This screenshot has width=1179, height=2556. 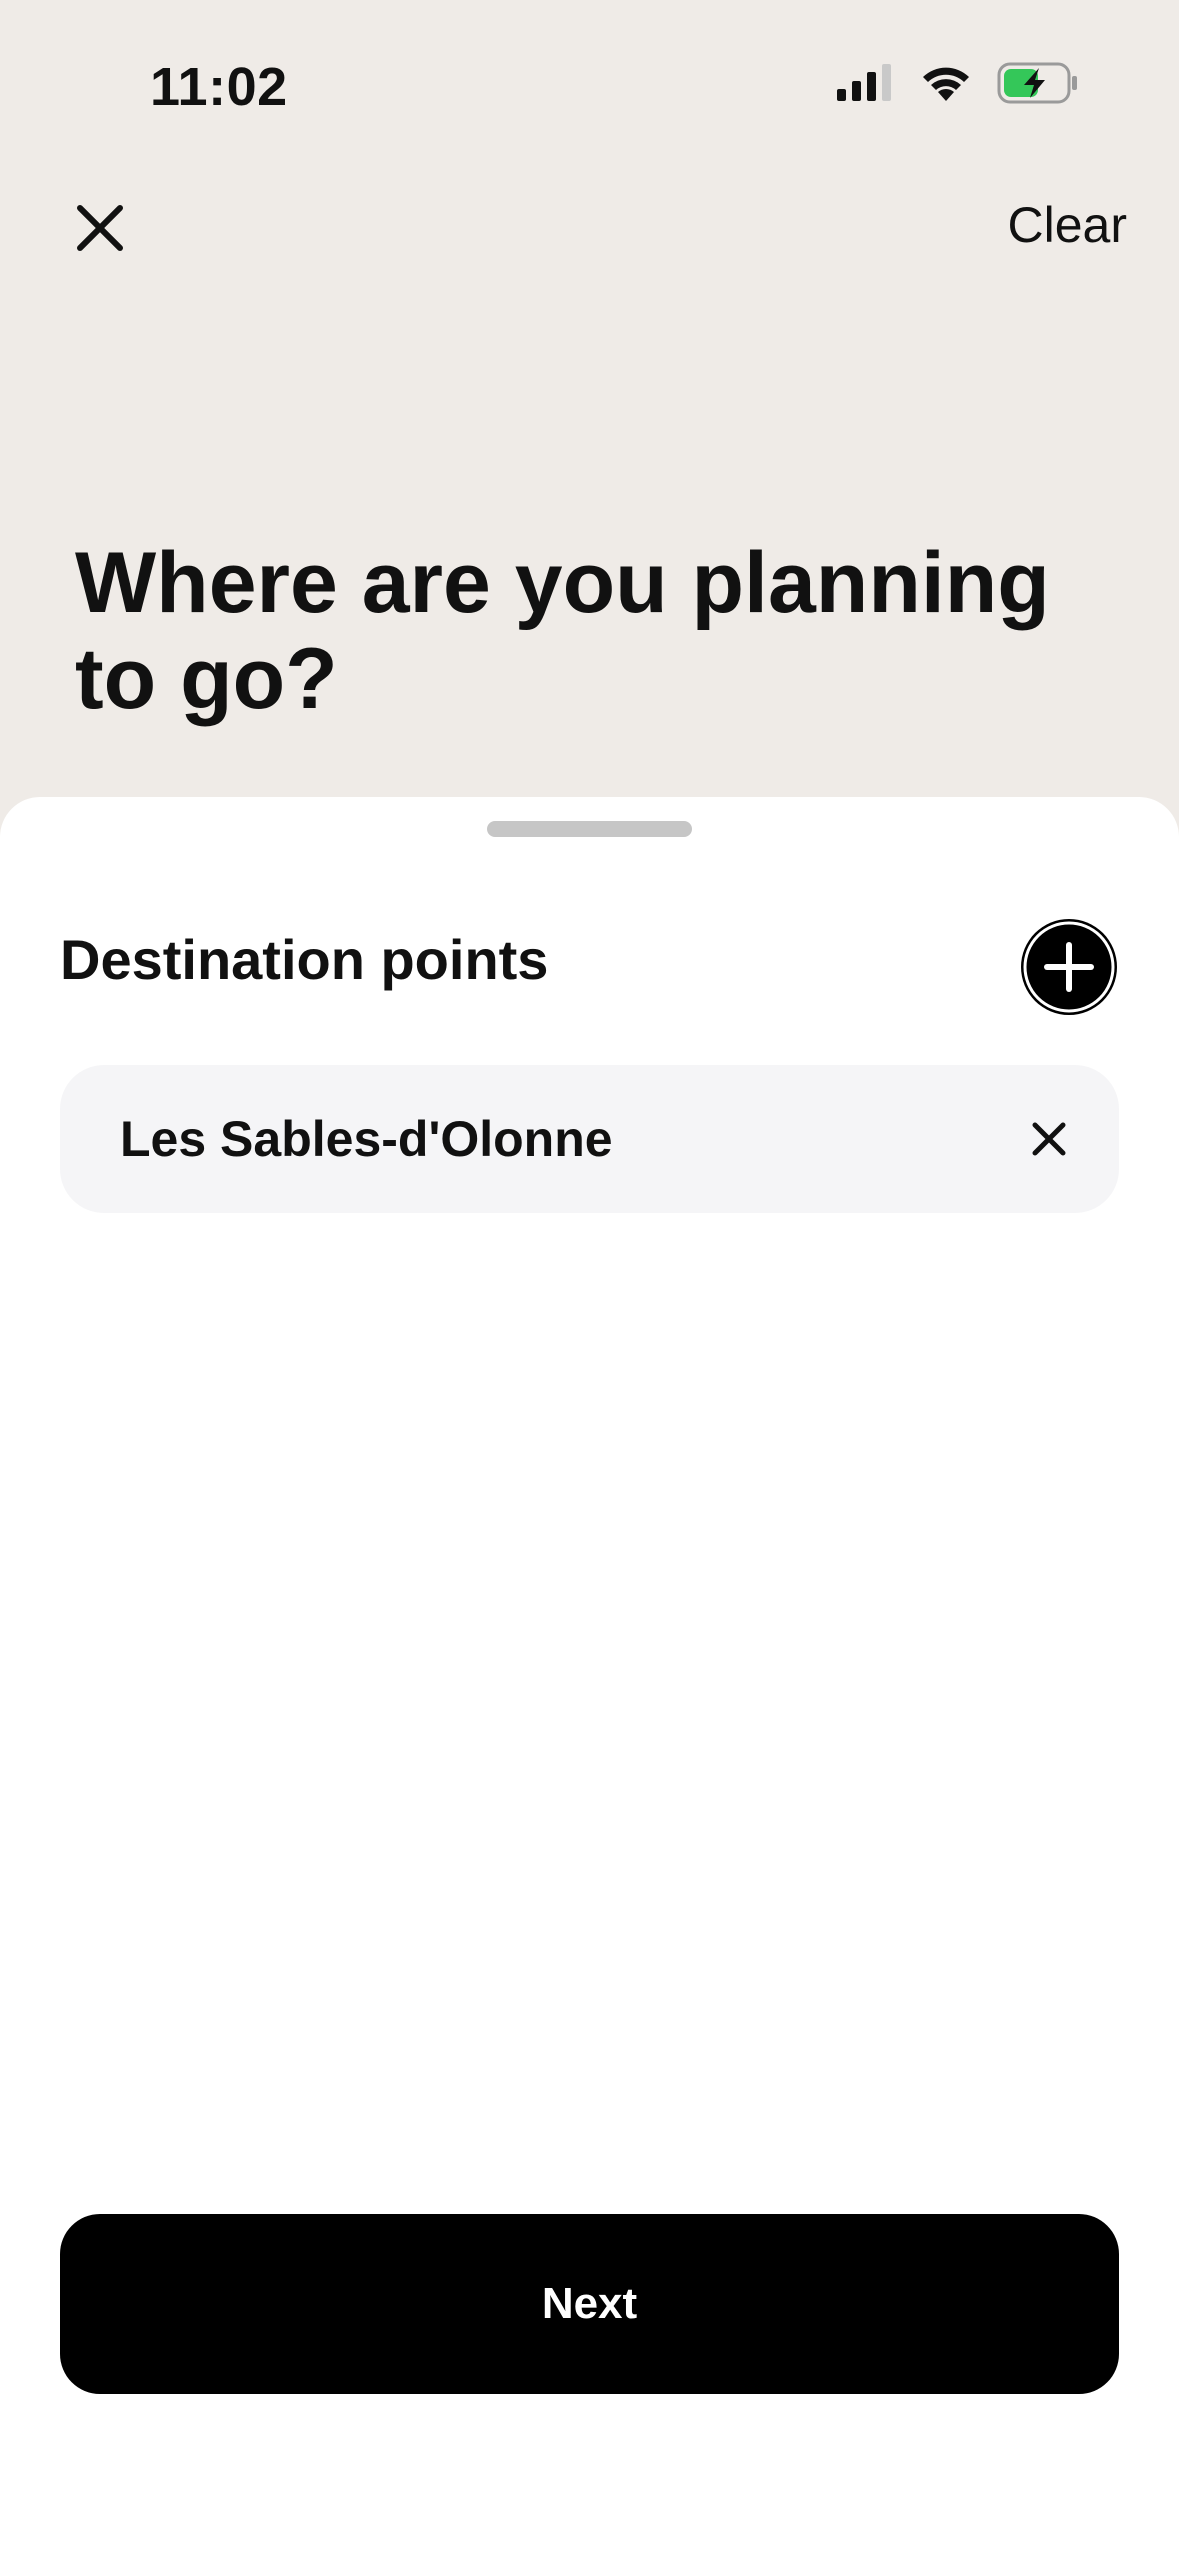 I want to click on page-title: Where are you planning to go?, so click(x=562, y=631).